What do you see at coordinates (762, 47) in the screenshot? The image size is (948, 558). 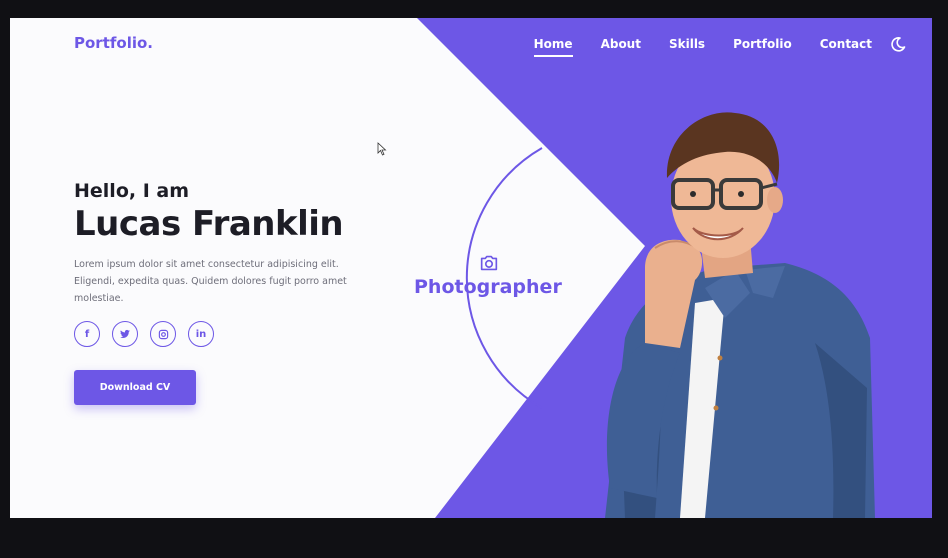 I see `nav-portfolio: Portfolio` at bounding box center [762, 47].